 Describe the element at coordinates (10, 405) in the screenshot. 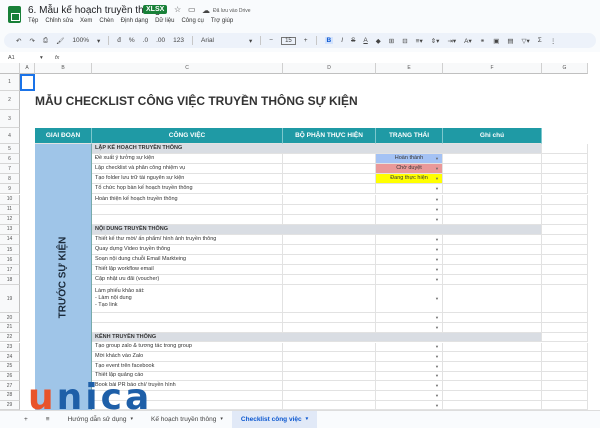

I see `row-header: 29` at that location.